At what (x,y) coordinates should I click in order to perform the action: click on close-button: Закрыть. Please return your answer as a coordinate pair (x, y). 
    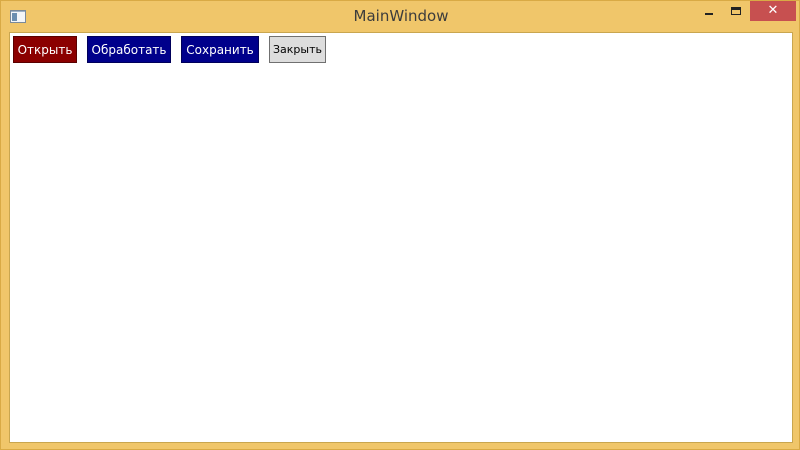
    Looking at the image, I should click on (297, 49).